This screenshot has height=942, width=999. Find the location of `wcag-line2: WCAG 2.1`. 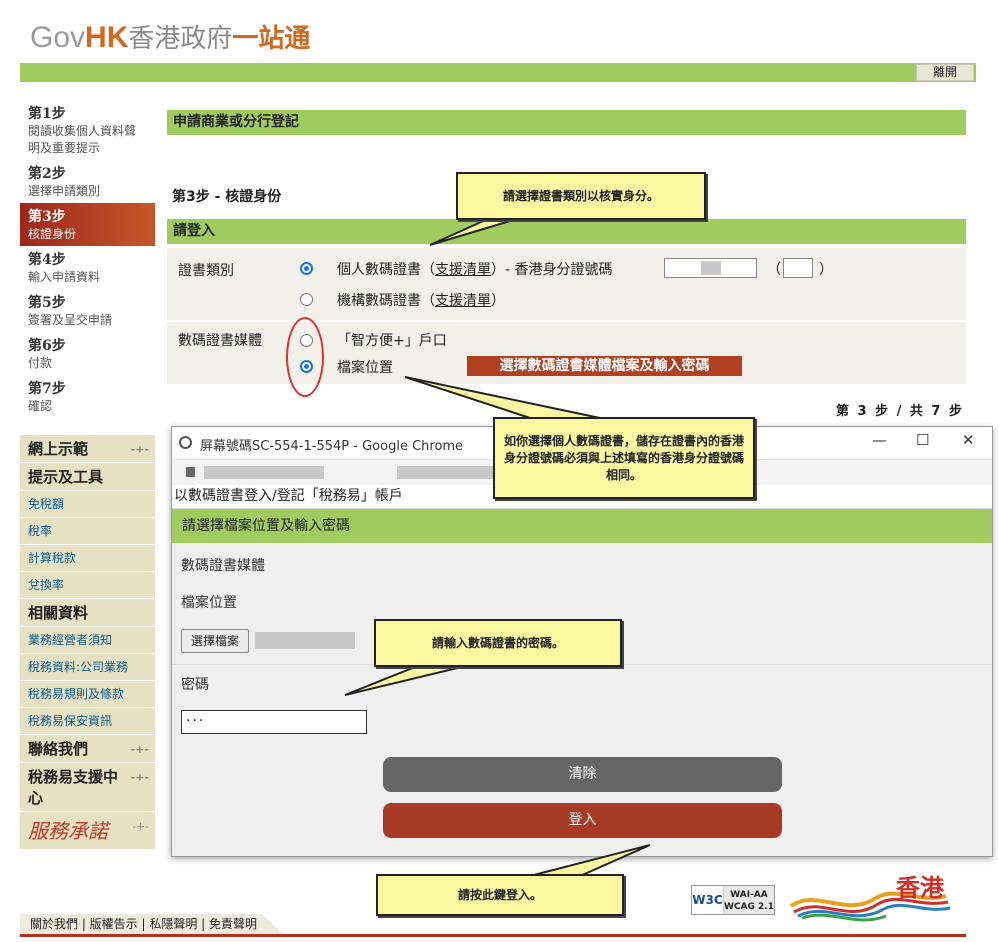

wcag-line2: WCAG 2.1 is located at coordinates (749, 907).